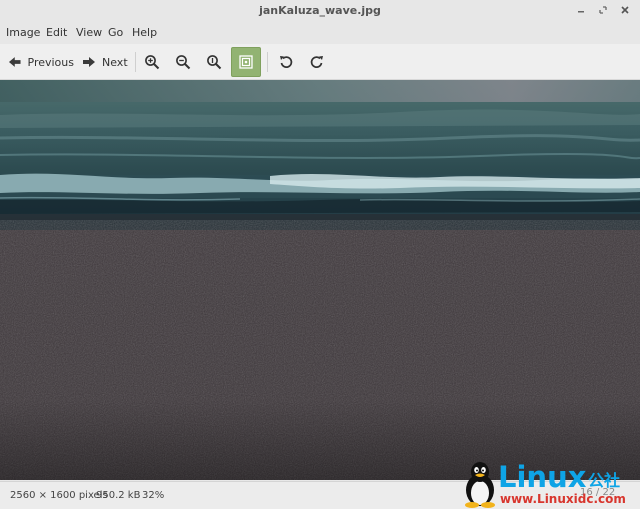 Image resolution: width=640 pixels, height=509 pixels. I want to click on zoom-in-icon, so click(152, 62).